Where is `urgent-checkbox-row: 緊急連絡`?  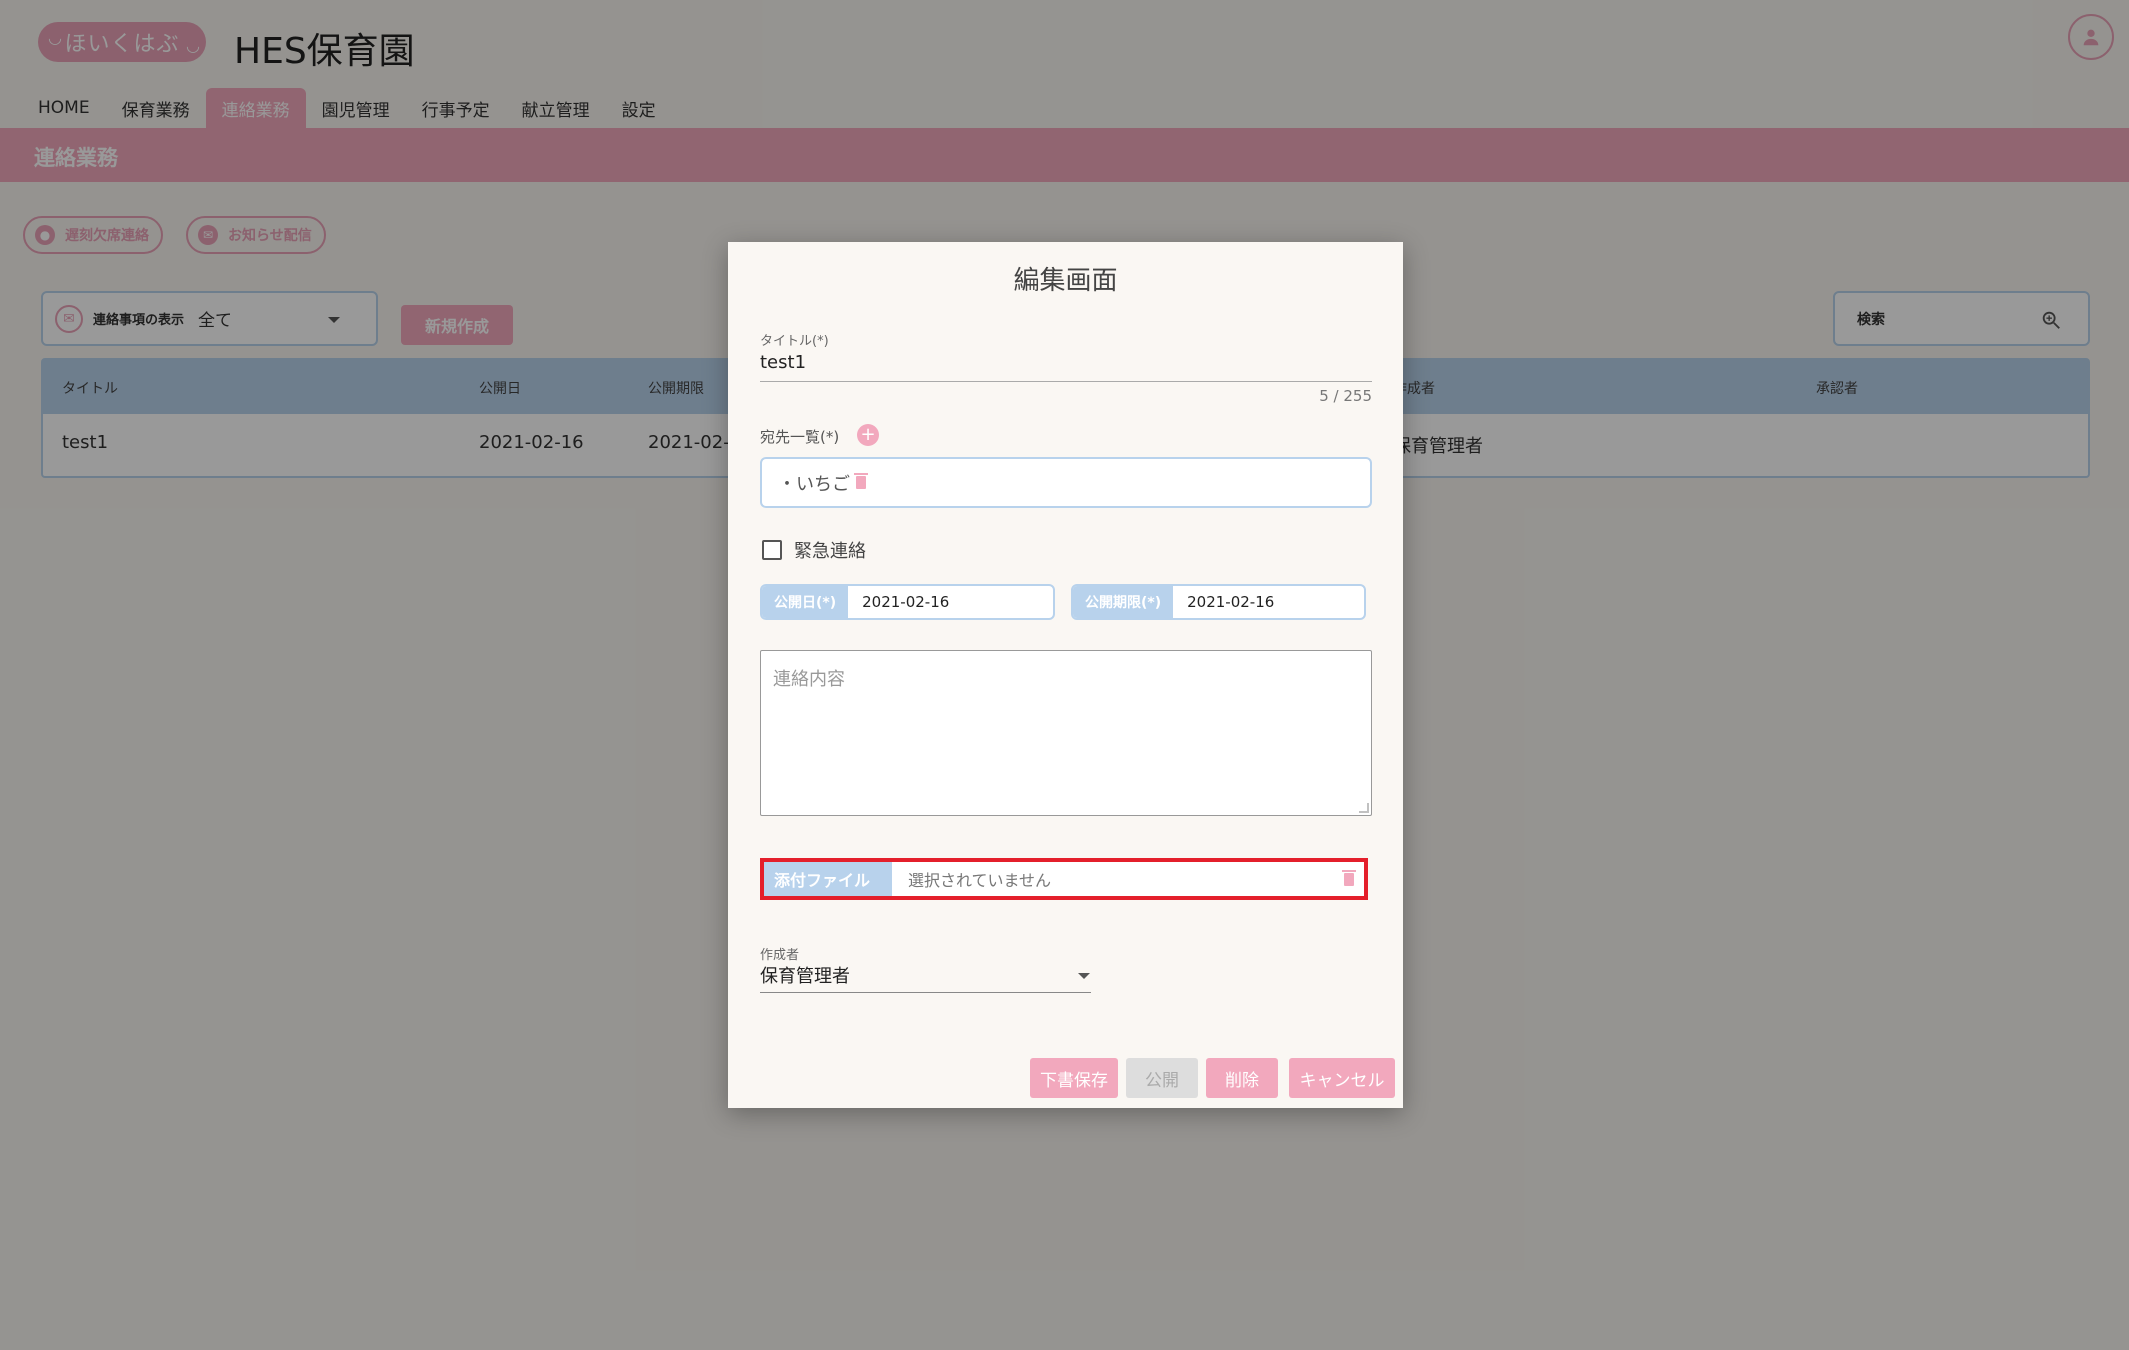
urgent-checkbox-row: 緊急連絡 is located at coordinates (814, 550).